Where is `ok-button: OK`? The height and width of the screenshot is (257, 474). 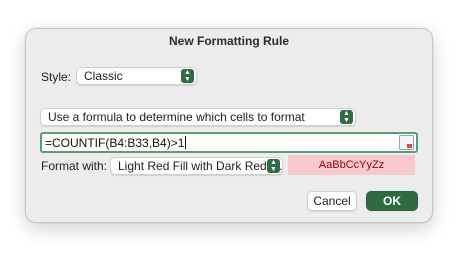
ok-button: OK is located at coordinates (392, 201).